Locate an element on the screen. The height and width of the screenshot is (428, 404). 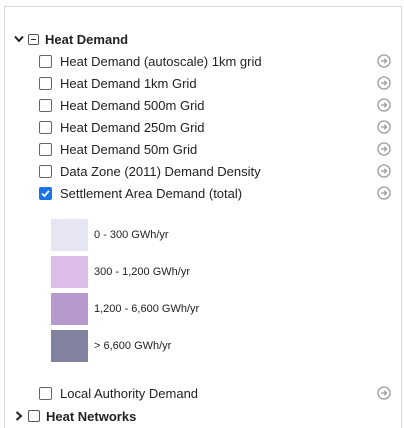
layer-row-autoscale-1km: Heat Demand (autoscale) 1km grid is located at coordinates (217, 61).